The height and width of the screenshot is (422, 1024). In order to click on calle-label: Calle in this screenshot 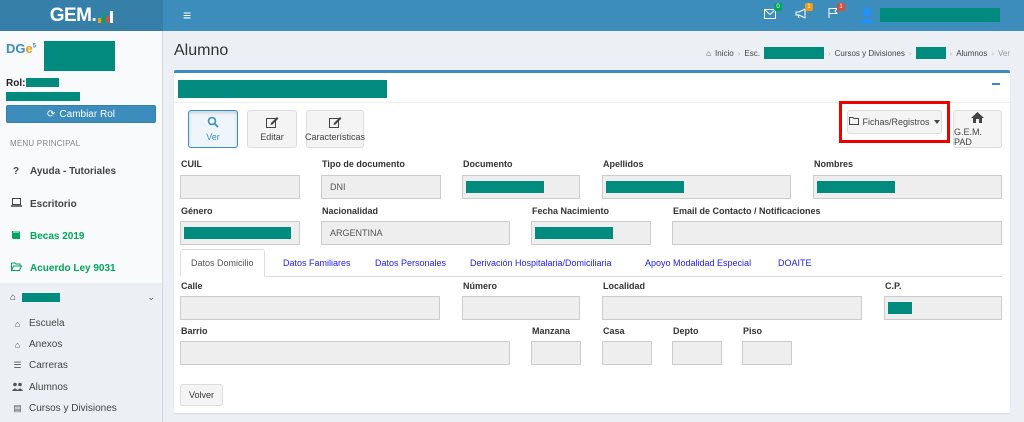, I will do `click(192, 286)`.